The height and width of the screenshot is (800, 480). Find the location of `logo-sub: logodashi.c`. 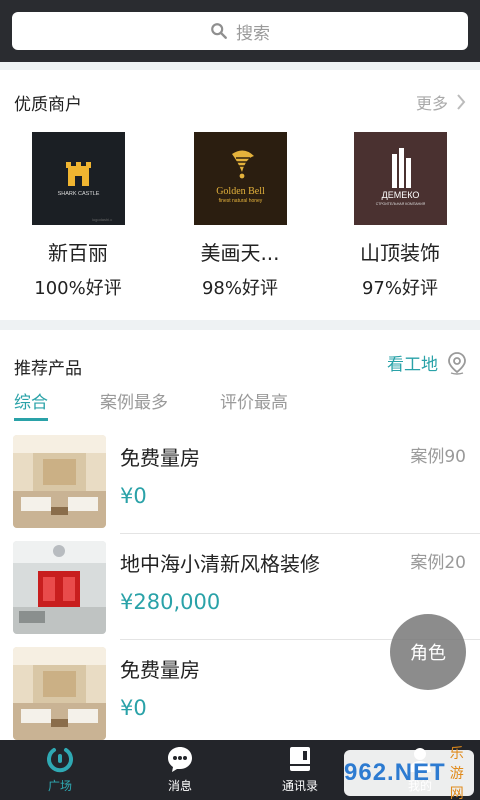

logo-sub: logodashi.c is located at coordinates (102, 219).